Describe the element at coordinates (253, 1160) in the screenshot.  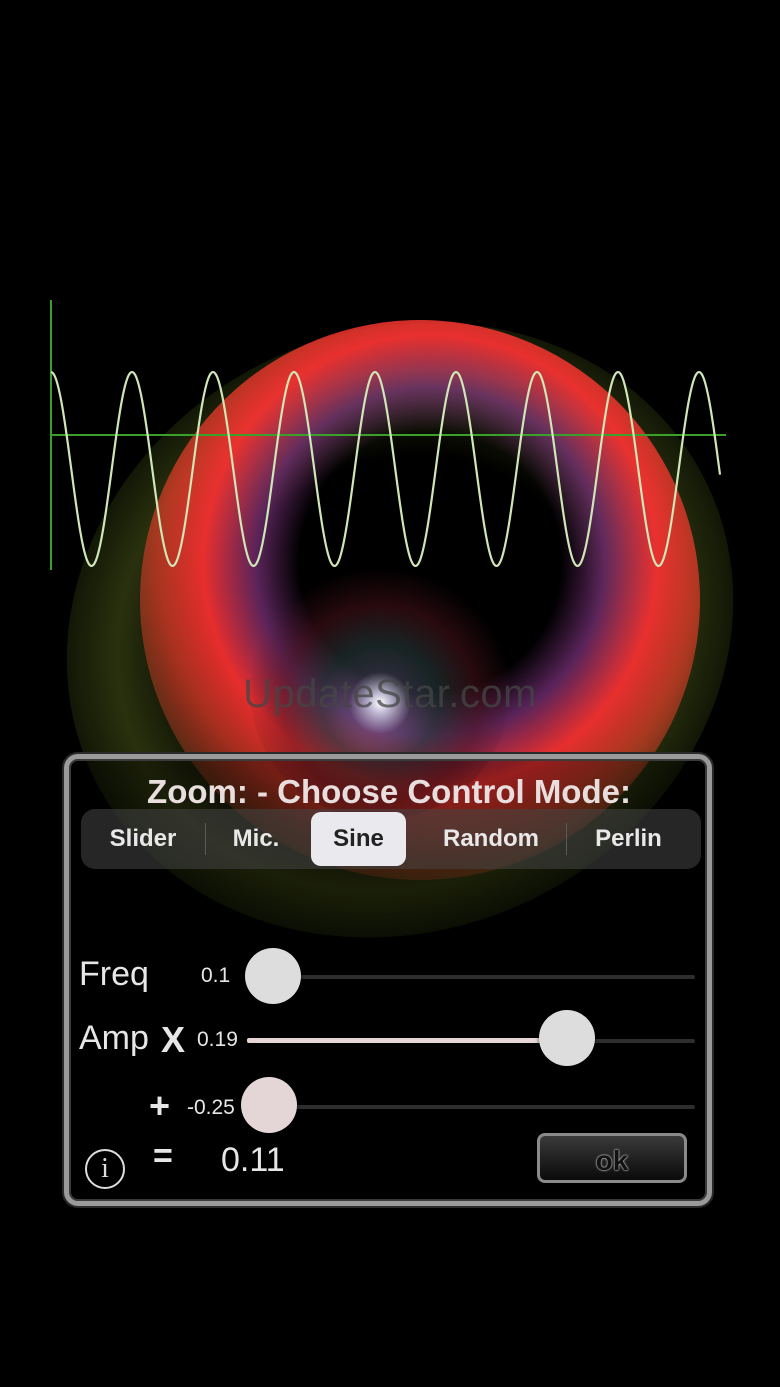
I see `result-value: 0.11` at that location.